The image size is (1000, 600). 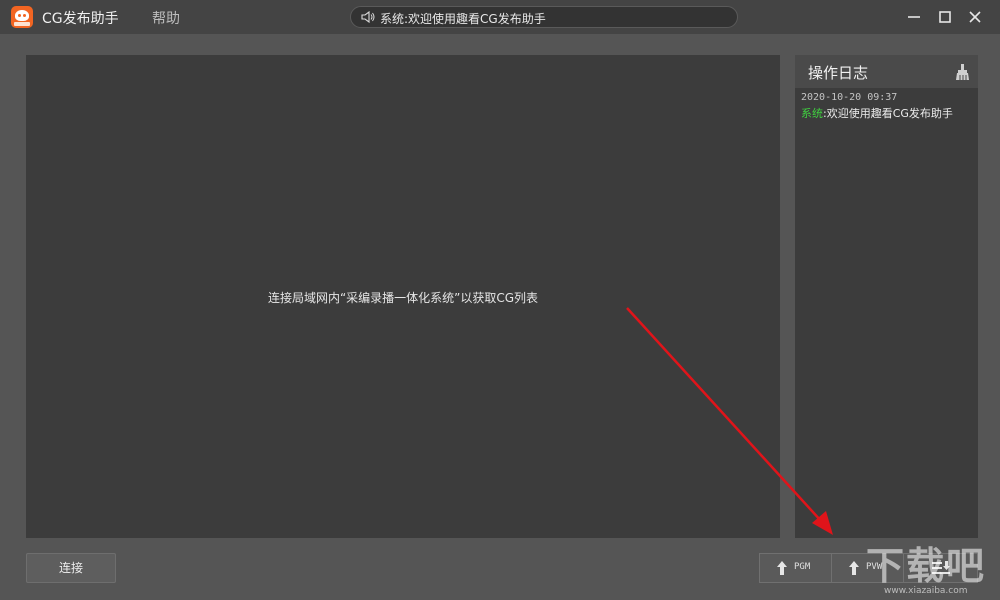 I want to click on preview-hint-message: 连接局域网内“采编录播一体化系统”以获取CG列表, so click(x=403, y=298).